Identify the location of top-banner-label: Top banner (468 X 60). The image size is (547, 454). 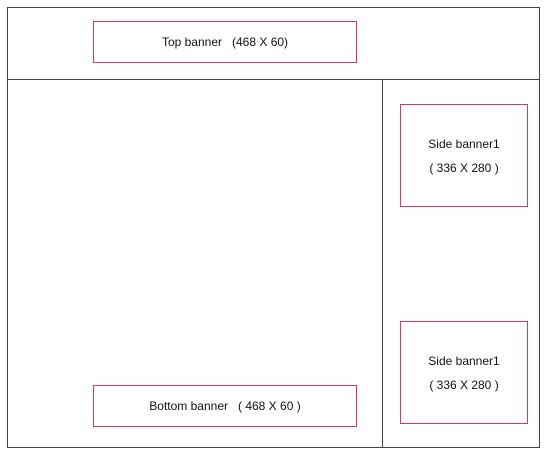
(225, 42).